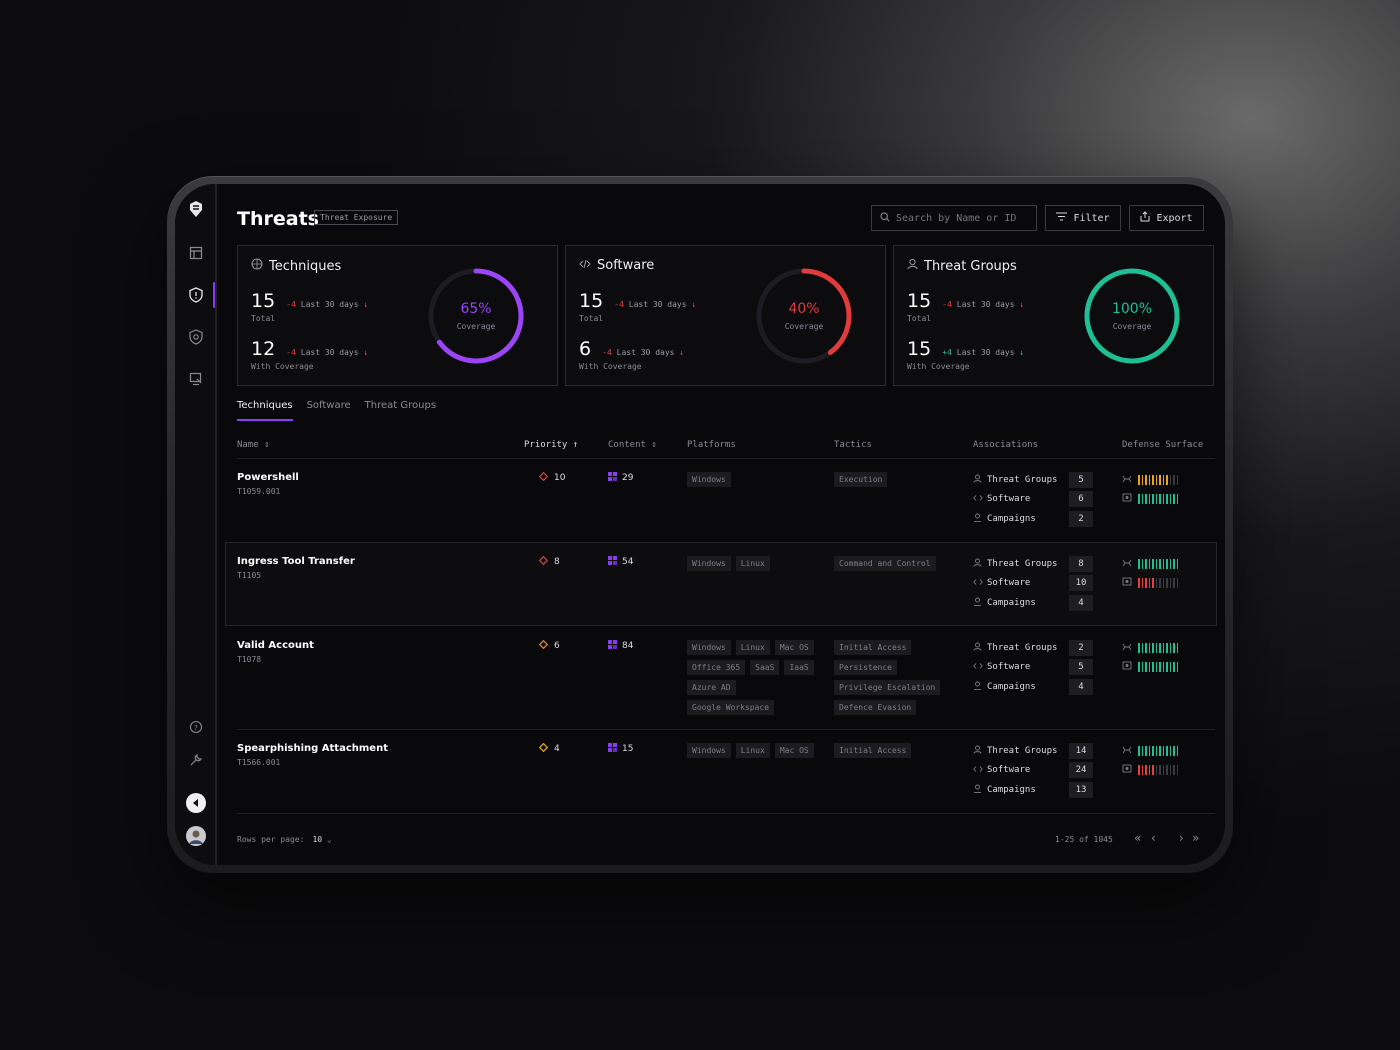  I want to click on association-item: Threat Groups 2, so click(1033, 648).